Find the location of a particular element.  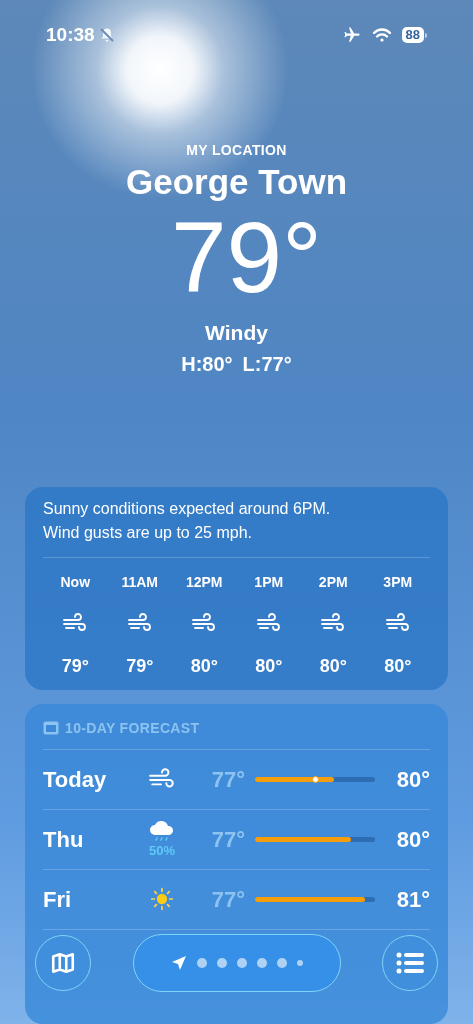

hour-label: 1PM is located at coordinates (269, 582).